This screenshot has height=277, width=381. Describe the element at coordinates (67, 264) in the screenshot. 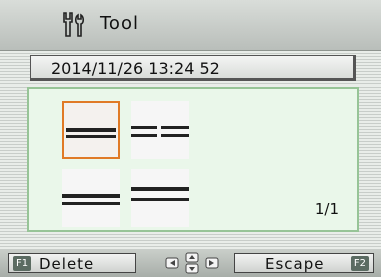

I see `delete-button-label: Delete` at that location.